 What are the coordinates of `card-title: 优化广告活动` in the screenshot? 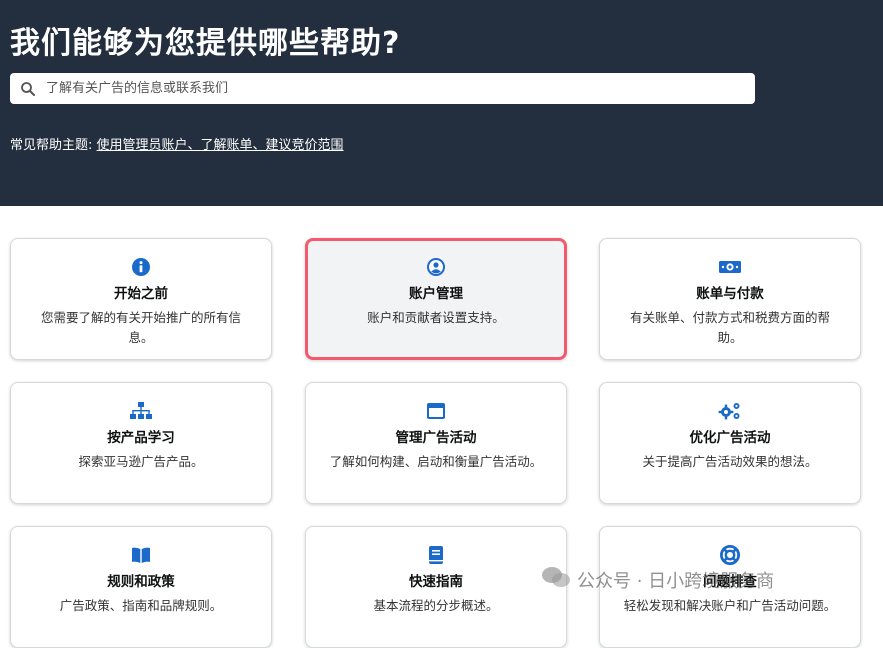 It's located at (730, 438).